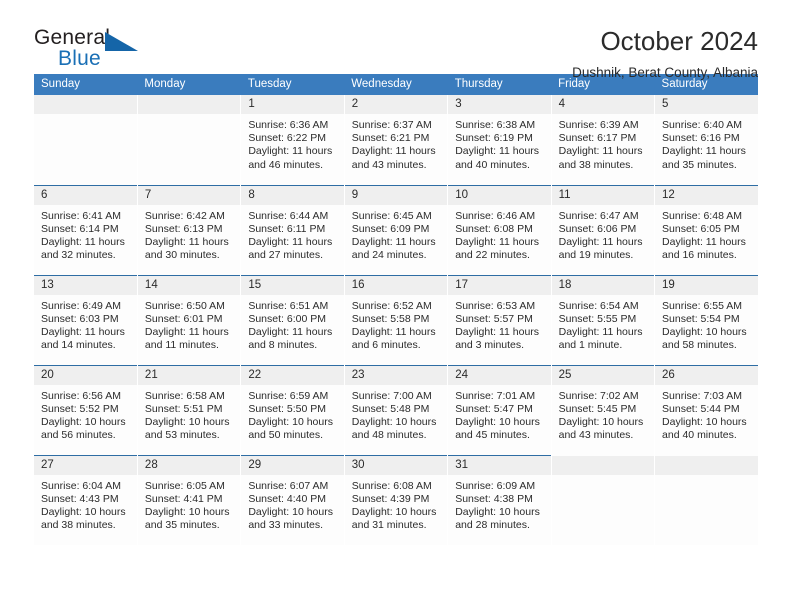 This screenshot has width=792, height=612. I want to click on weekday-header-sunday: Sunday, so click(86, 84).